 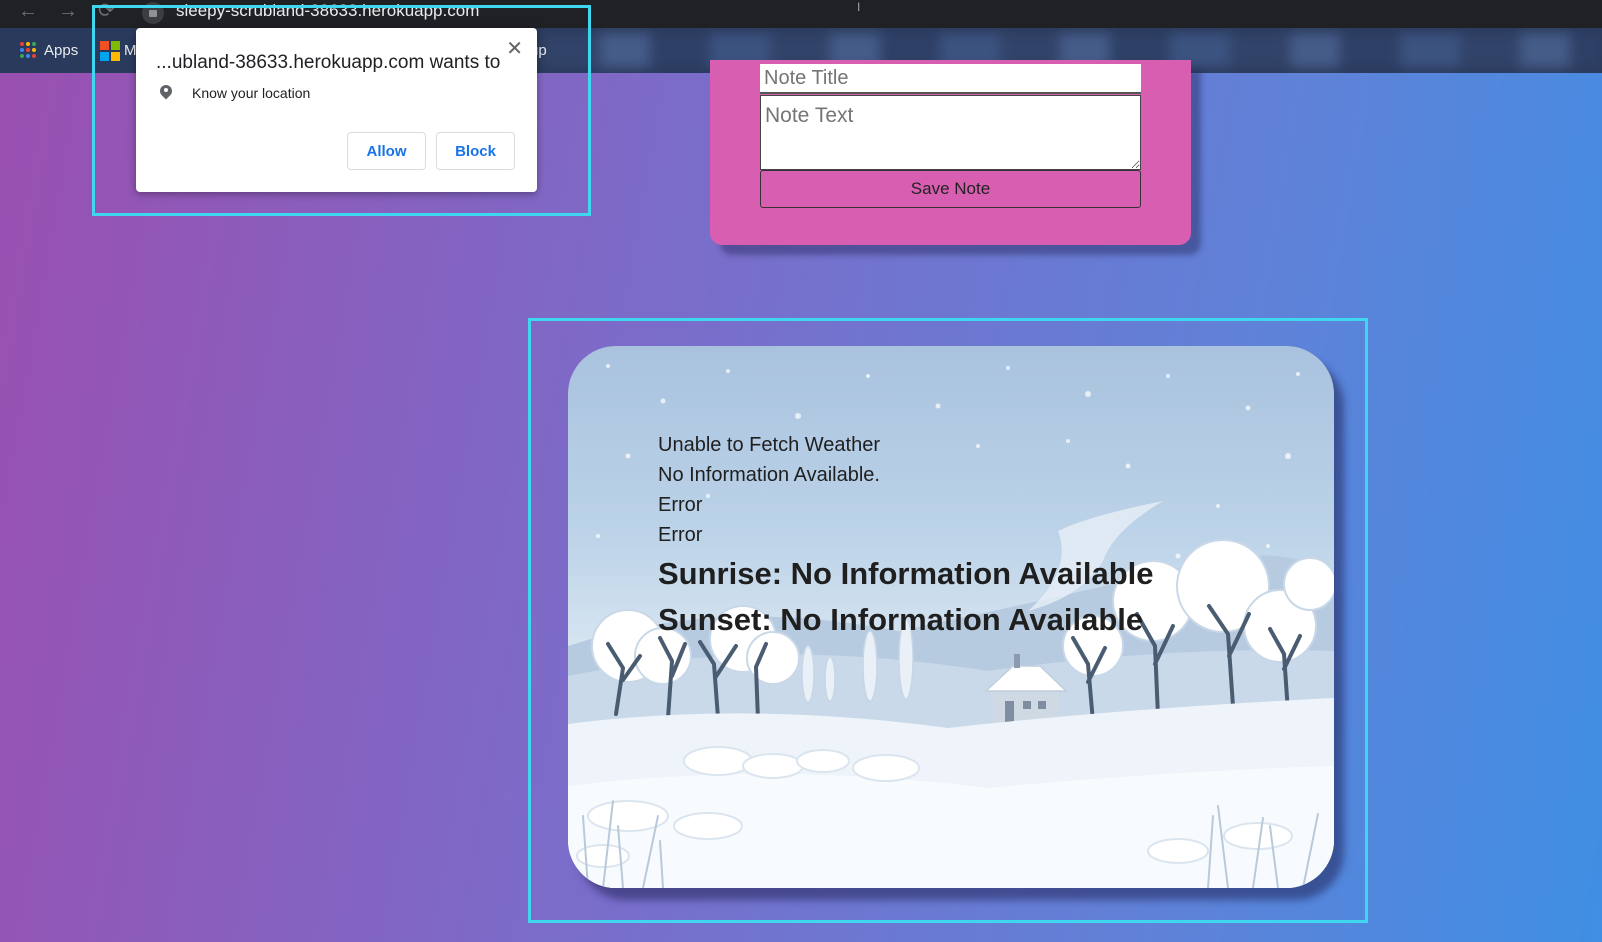 I want to click on text-cursor-icon: I, so click(x=859, y=7).